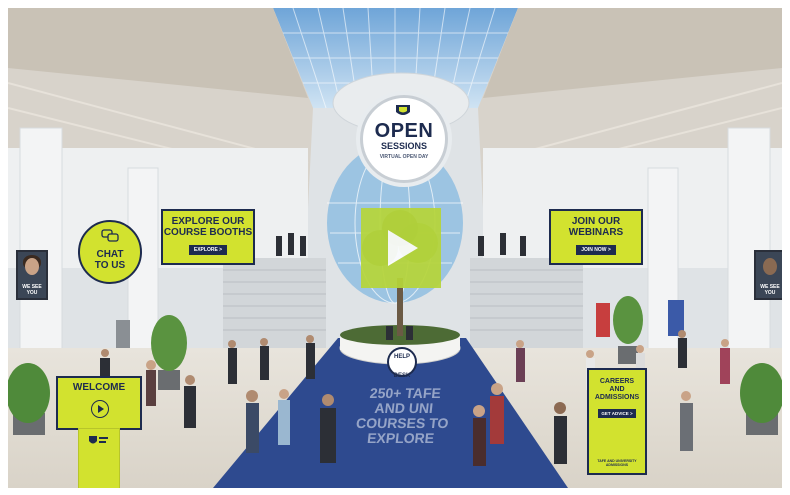  Describe the element at coordinates (617, 389) in the screenshot. I see `careers-line2: AND` at that location.